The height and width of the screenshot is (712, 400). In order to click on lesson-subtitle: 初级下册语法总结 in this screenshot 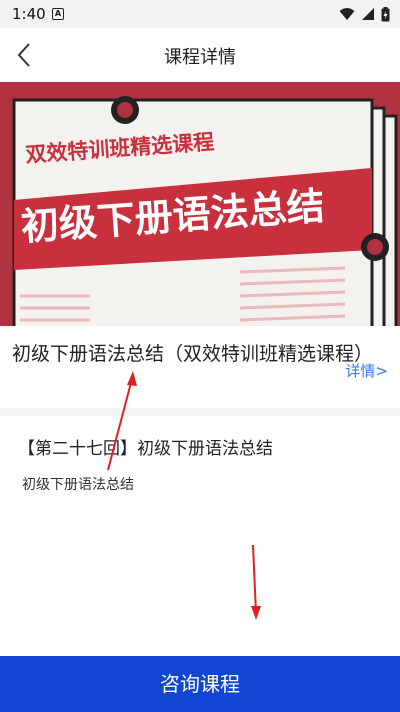, I will do `click(78, 485)`.